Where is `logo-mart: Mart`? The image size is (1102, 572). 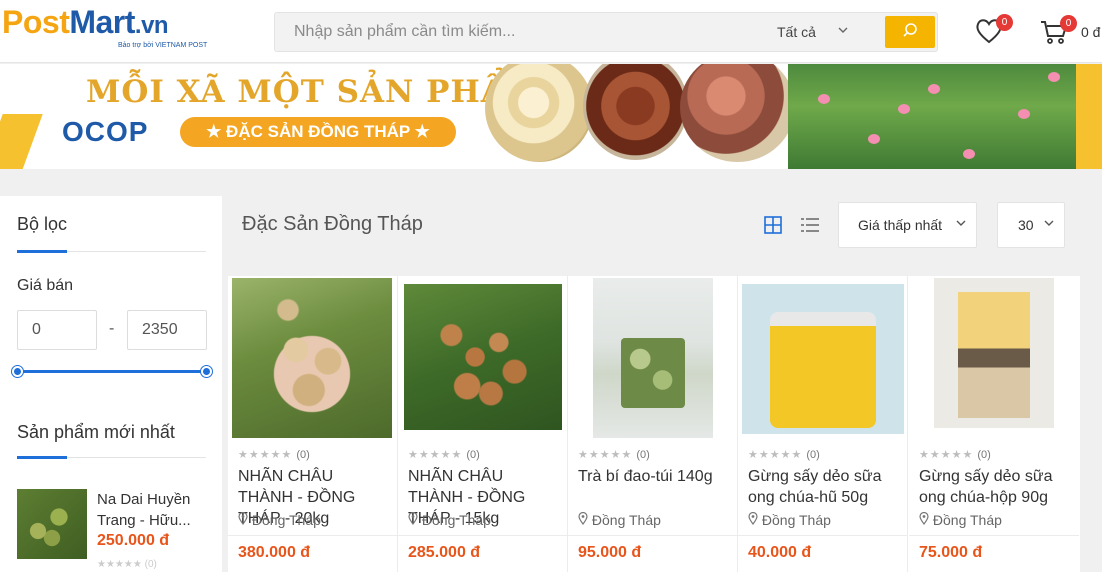 logo-mart: Mart is located at coordinates (102, 22).